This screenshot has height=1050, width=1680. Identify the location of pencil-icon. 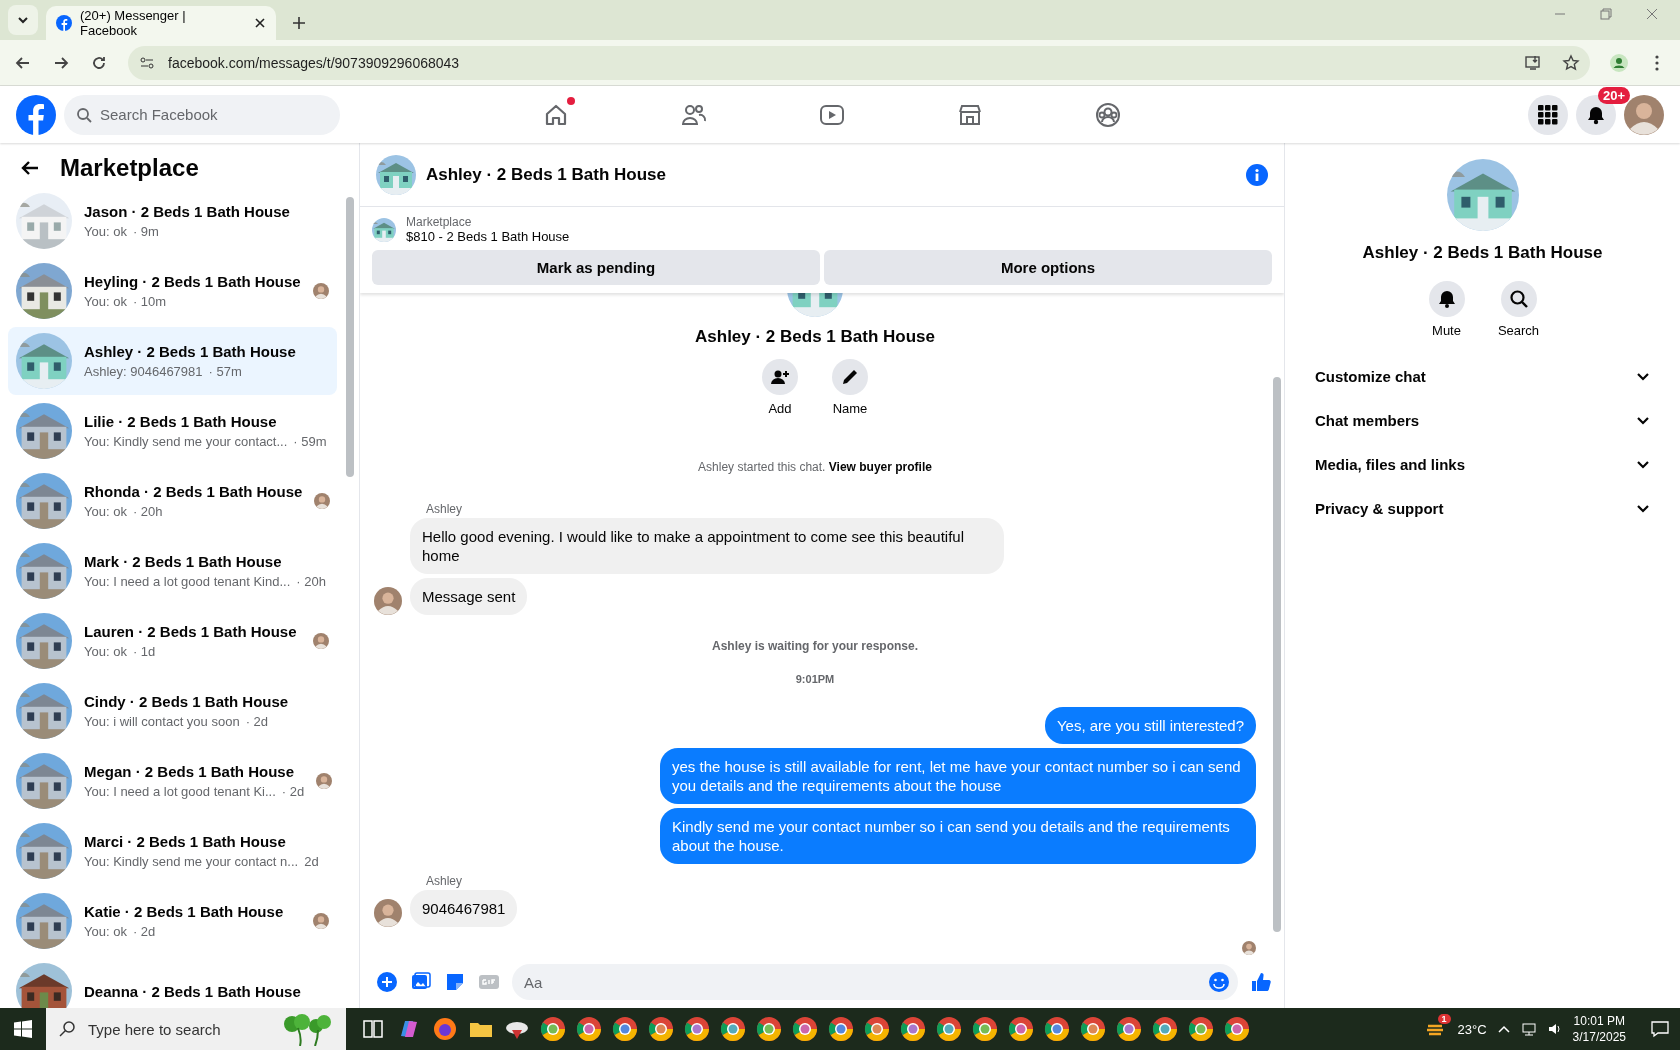
(850, 377).